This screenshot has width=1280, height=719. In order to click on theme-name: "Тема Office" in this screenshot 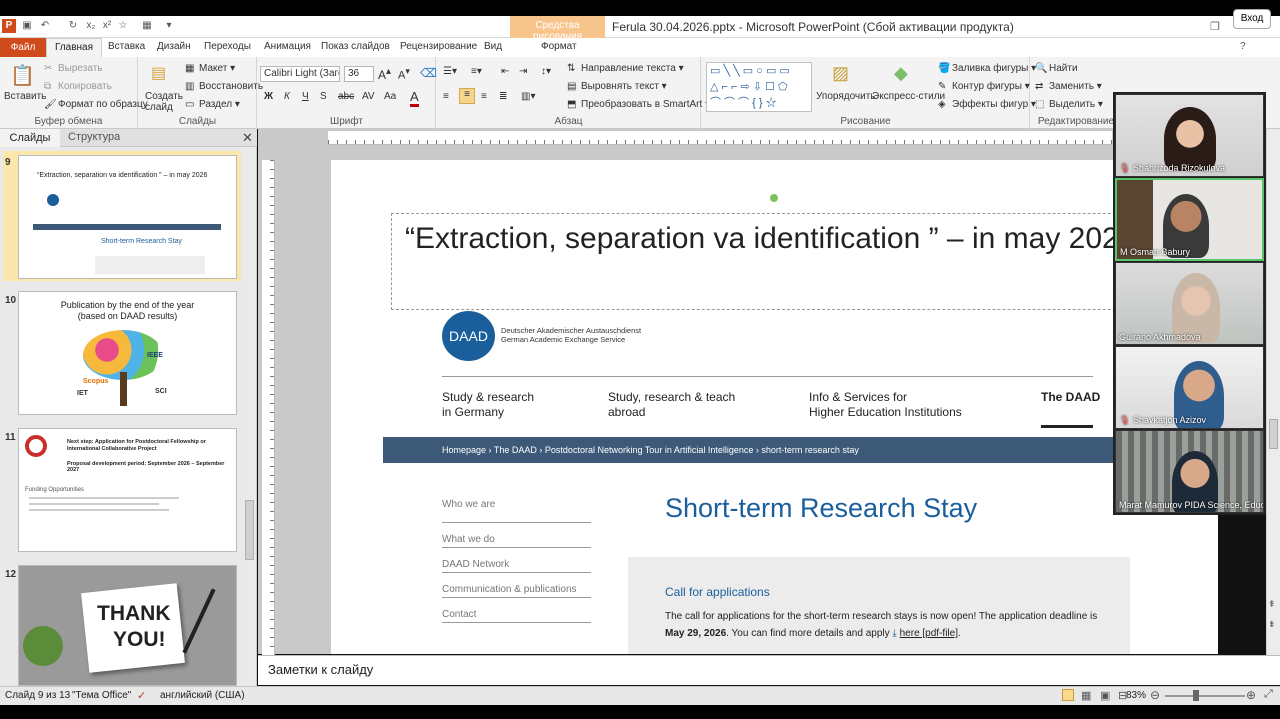, I will do `click(101, 695)`.